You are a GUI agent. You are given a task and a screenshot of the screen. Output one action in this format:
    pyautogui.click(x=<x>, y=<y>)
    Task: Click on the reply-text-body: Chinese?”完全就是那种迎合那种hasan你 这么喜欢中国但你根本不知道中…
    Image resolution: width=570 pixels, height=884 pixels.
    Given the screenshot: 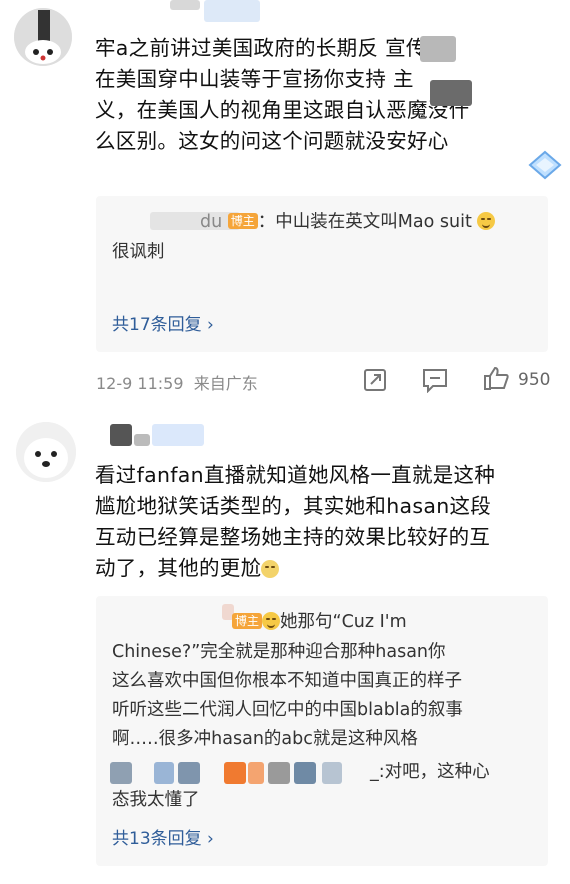 What is the action you would take?
    pyautogui.click(x=287, y=695)
    